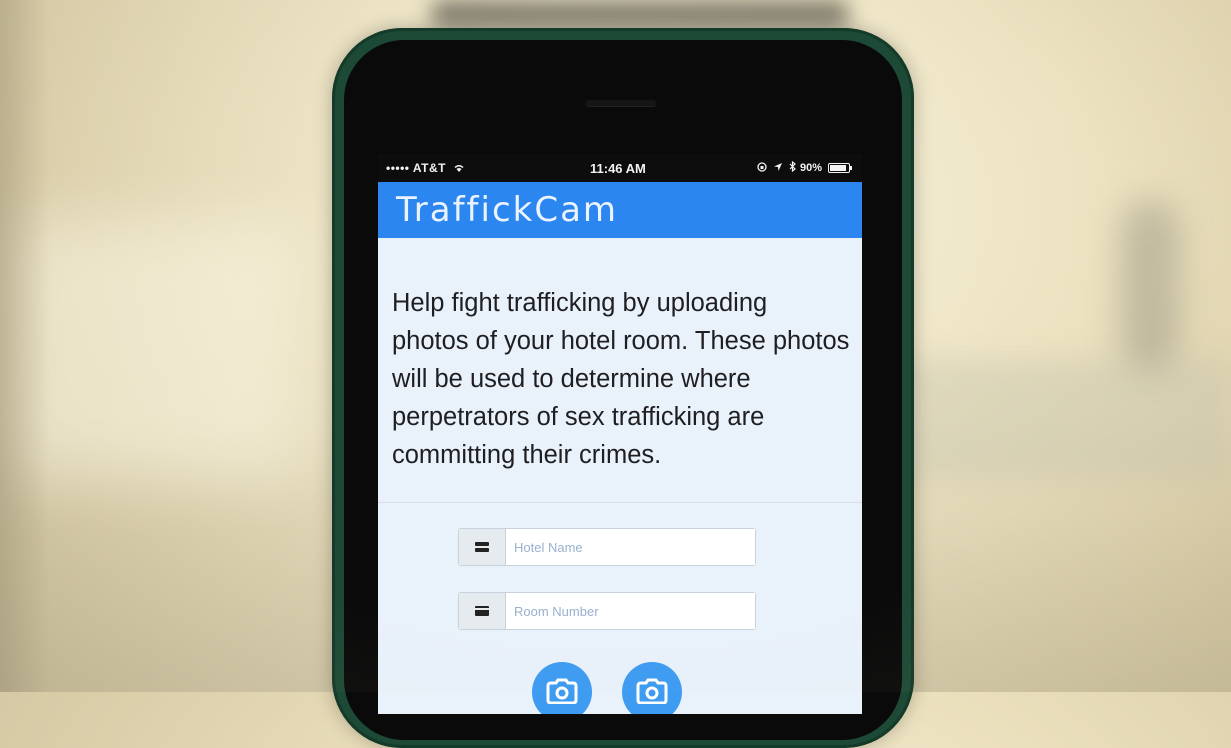 This screenshot has width=1231, height=748. Describe the element at coordinates (851, 168) in the screenshot. I see `battery-nub` at that location.